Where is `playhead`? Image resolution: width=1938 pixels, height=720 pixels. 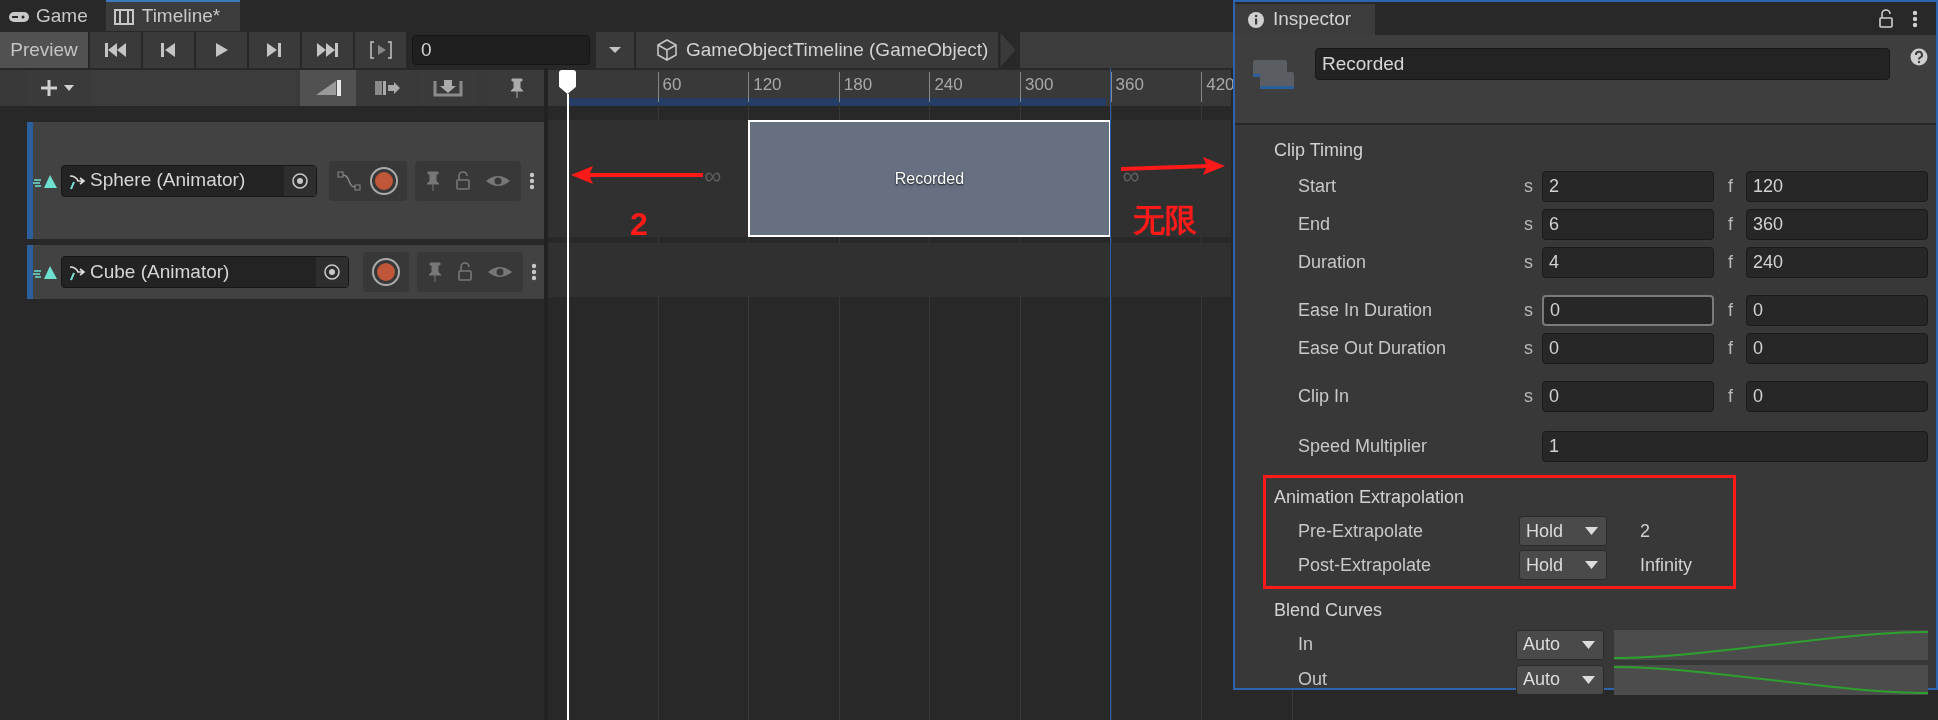 playhead is located at coordinates (567, 395).